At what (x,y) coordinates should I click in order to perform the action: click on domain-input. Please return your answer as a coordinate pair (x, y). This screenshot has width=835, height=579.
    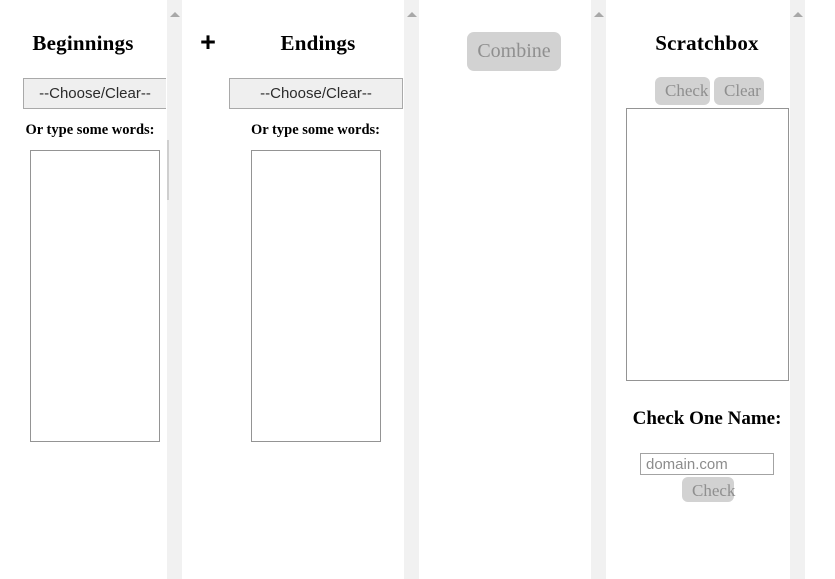
    Looking at the image, I should click on (707, 464).